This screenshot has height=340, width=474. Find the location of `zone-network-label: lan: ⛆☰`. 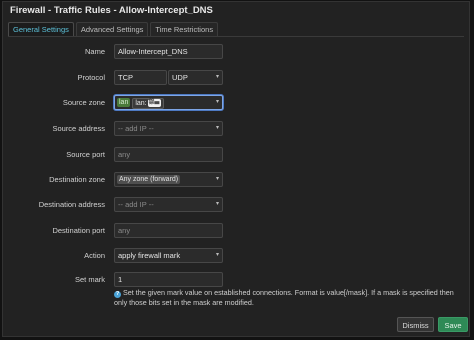

zone-network-label: lan: ⛆☰ is located at coordinates (148, 103).